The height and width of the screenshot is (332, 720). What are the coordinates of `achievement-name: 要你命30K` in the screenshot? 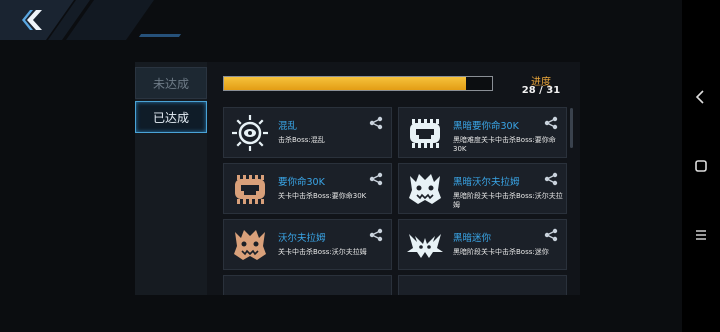 It's located at (301, 182).